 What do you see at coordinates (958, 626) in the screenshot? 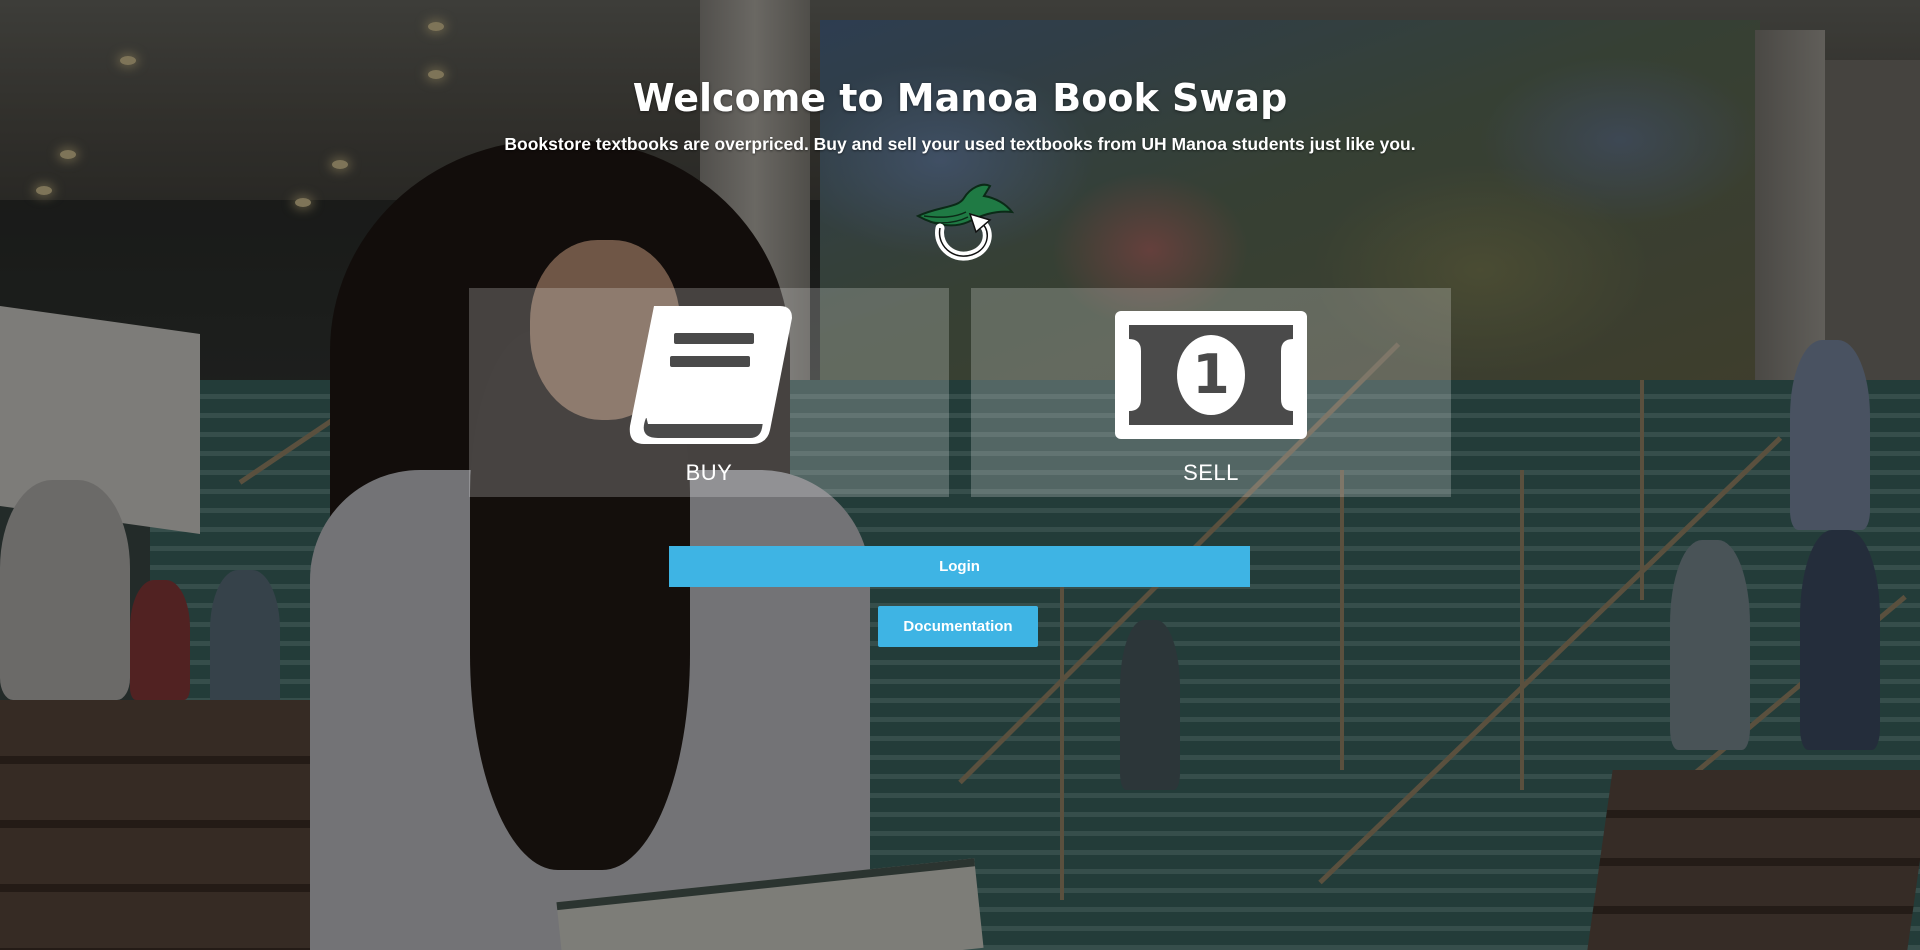
I see `documentation-button: Documentation` at bounding box center [958, 626].